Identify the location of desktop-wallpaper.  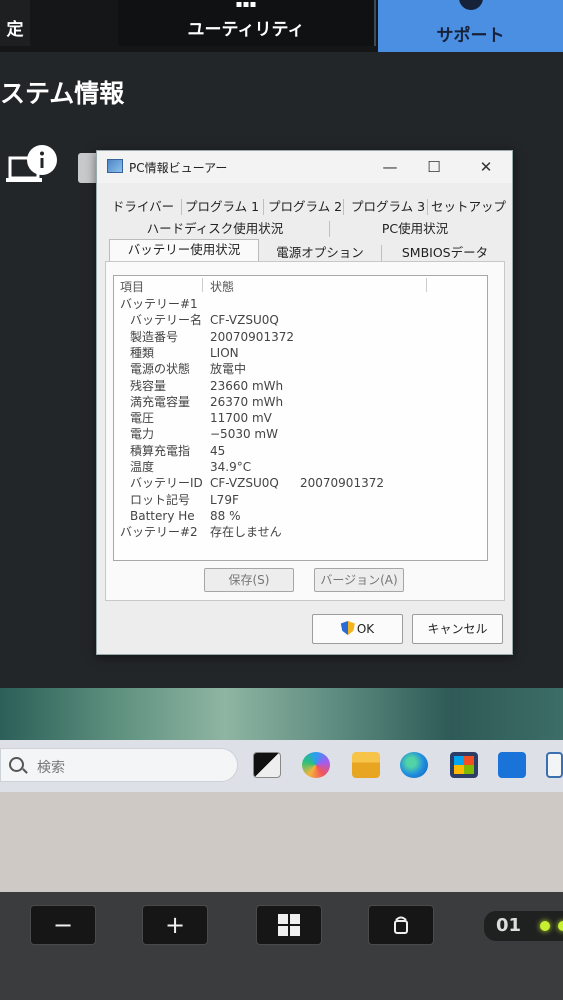
(281, 714).